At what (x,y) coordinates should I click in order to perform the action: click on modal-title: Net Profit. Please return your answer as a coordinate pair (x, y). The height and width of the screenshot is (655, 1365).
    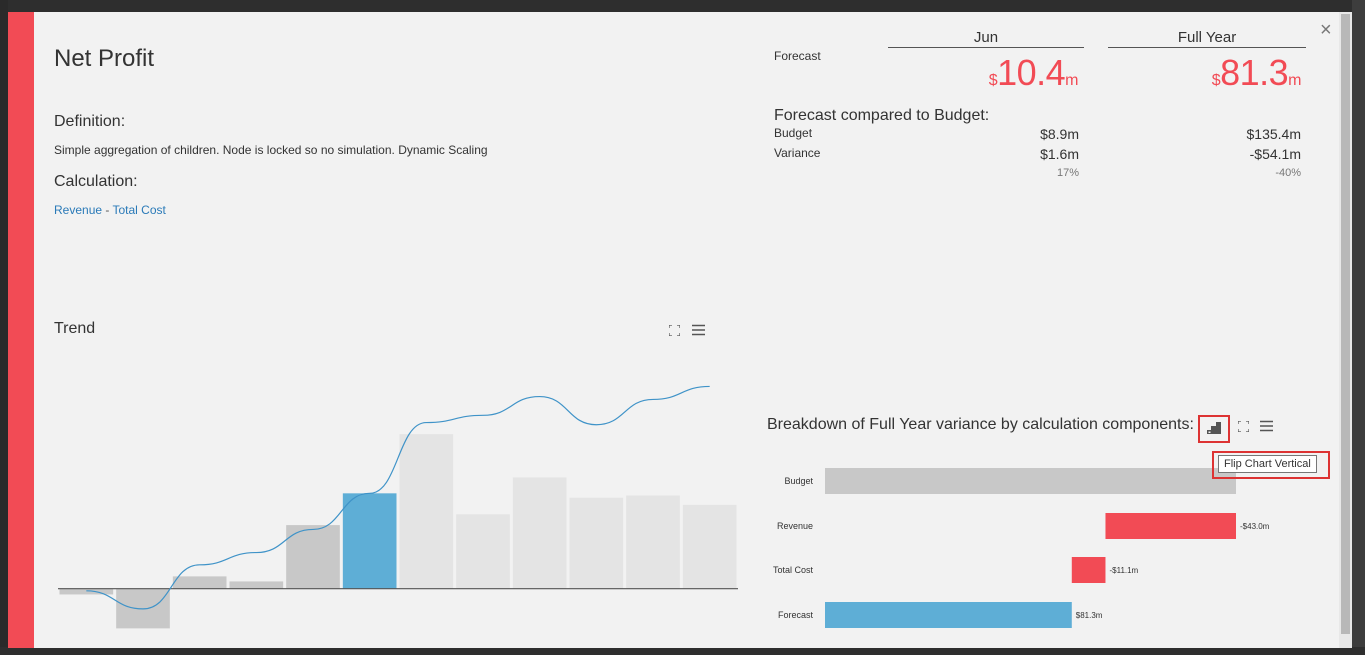
    Looking at the image, I should click on (104, 58).